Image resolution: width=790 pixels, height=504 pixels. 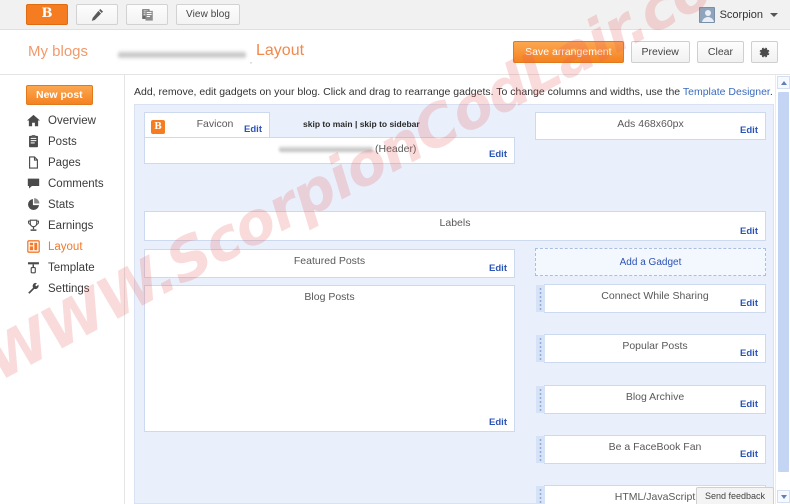 I want to click on earnings-icon, so click(x=33, y=225).